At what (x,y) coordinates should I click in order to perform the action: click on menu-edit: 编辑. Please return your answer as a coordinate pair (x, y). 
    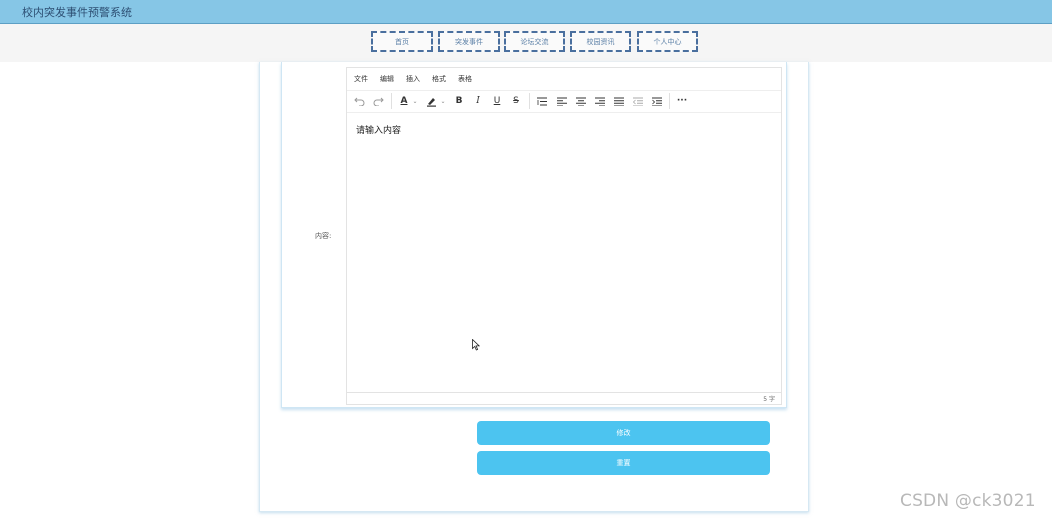
    Looking at the image, I should click on (387, 79).